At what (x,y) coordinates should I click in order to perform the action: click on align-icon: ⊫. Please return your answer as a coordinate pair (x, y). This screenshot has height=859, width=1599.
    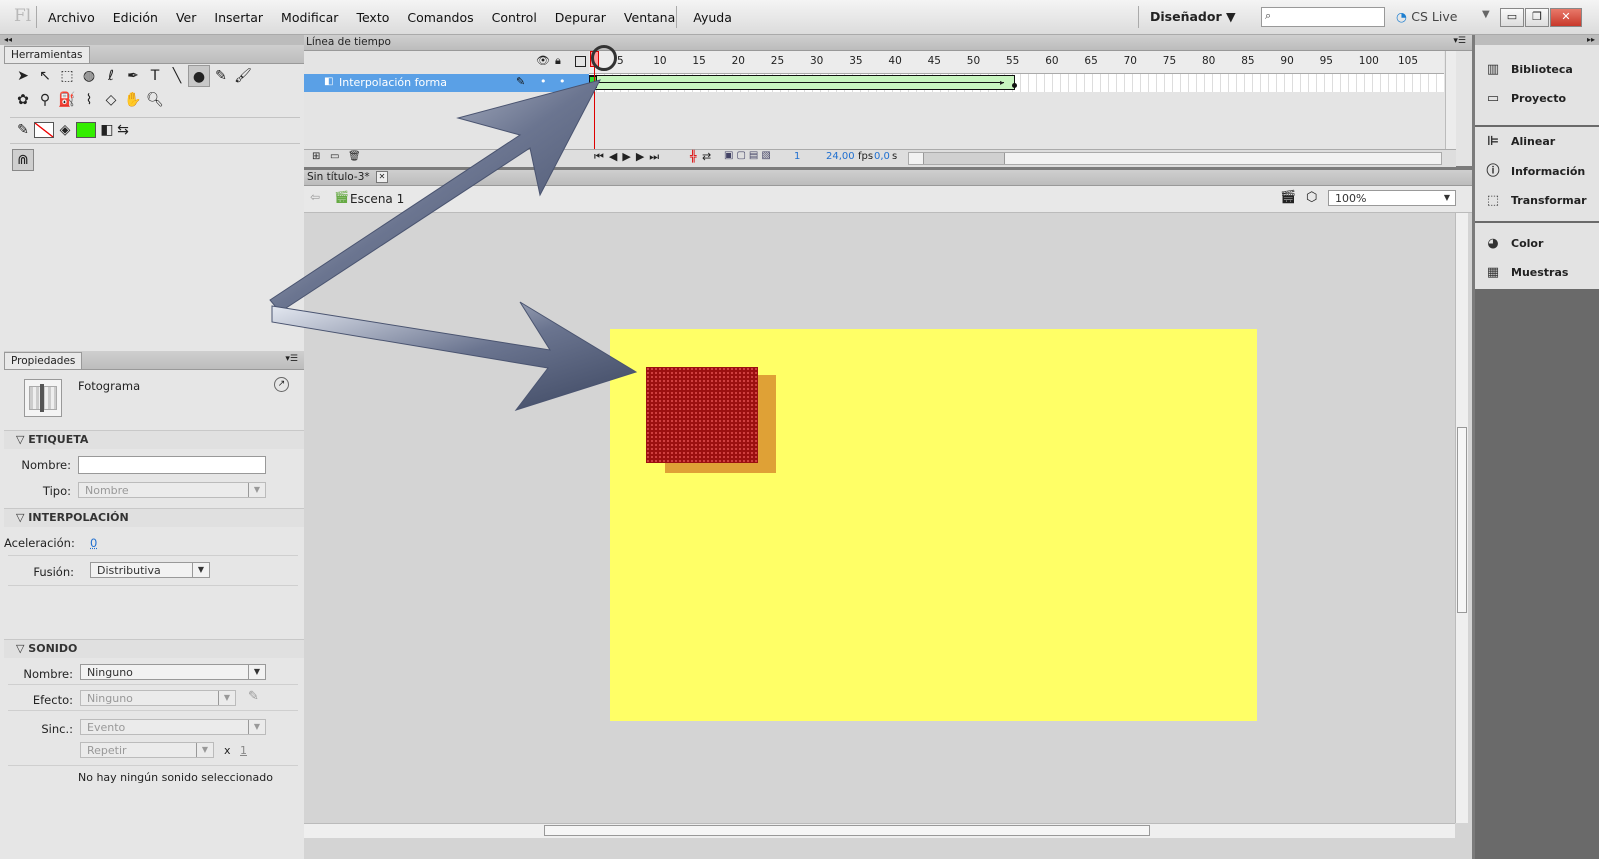
    Looking at the image, I should click on (1493, 141).